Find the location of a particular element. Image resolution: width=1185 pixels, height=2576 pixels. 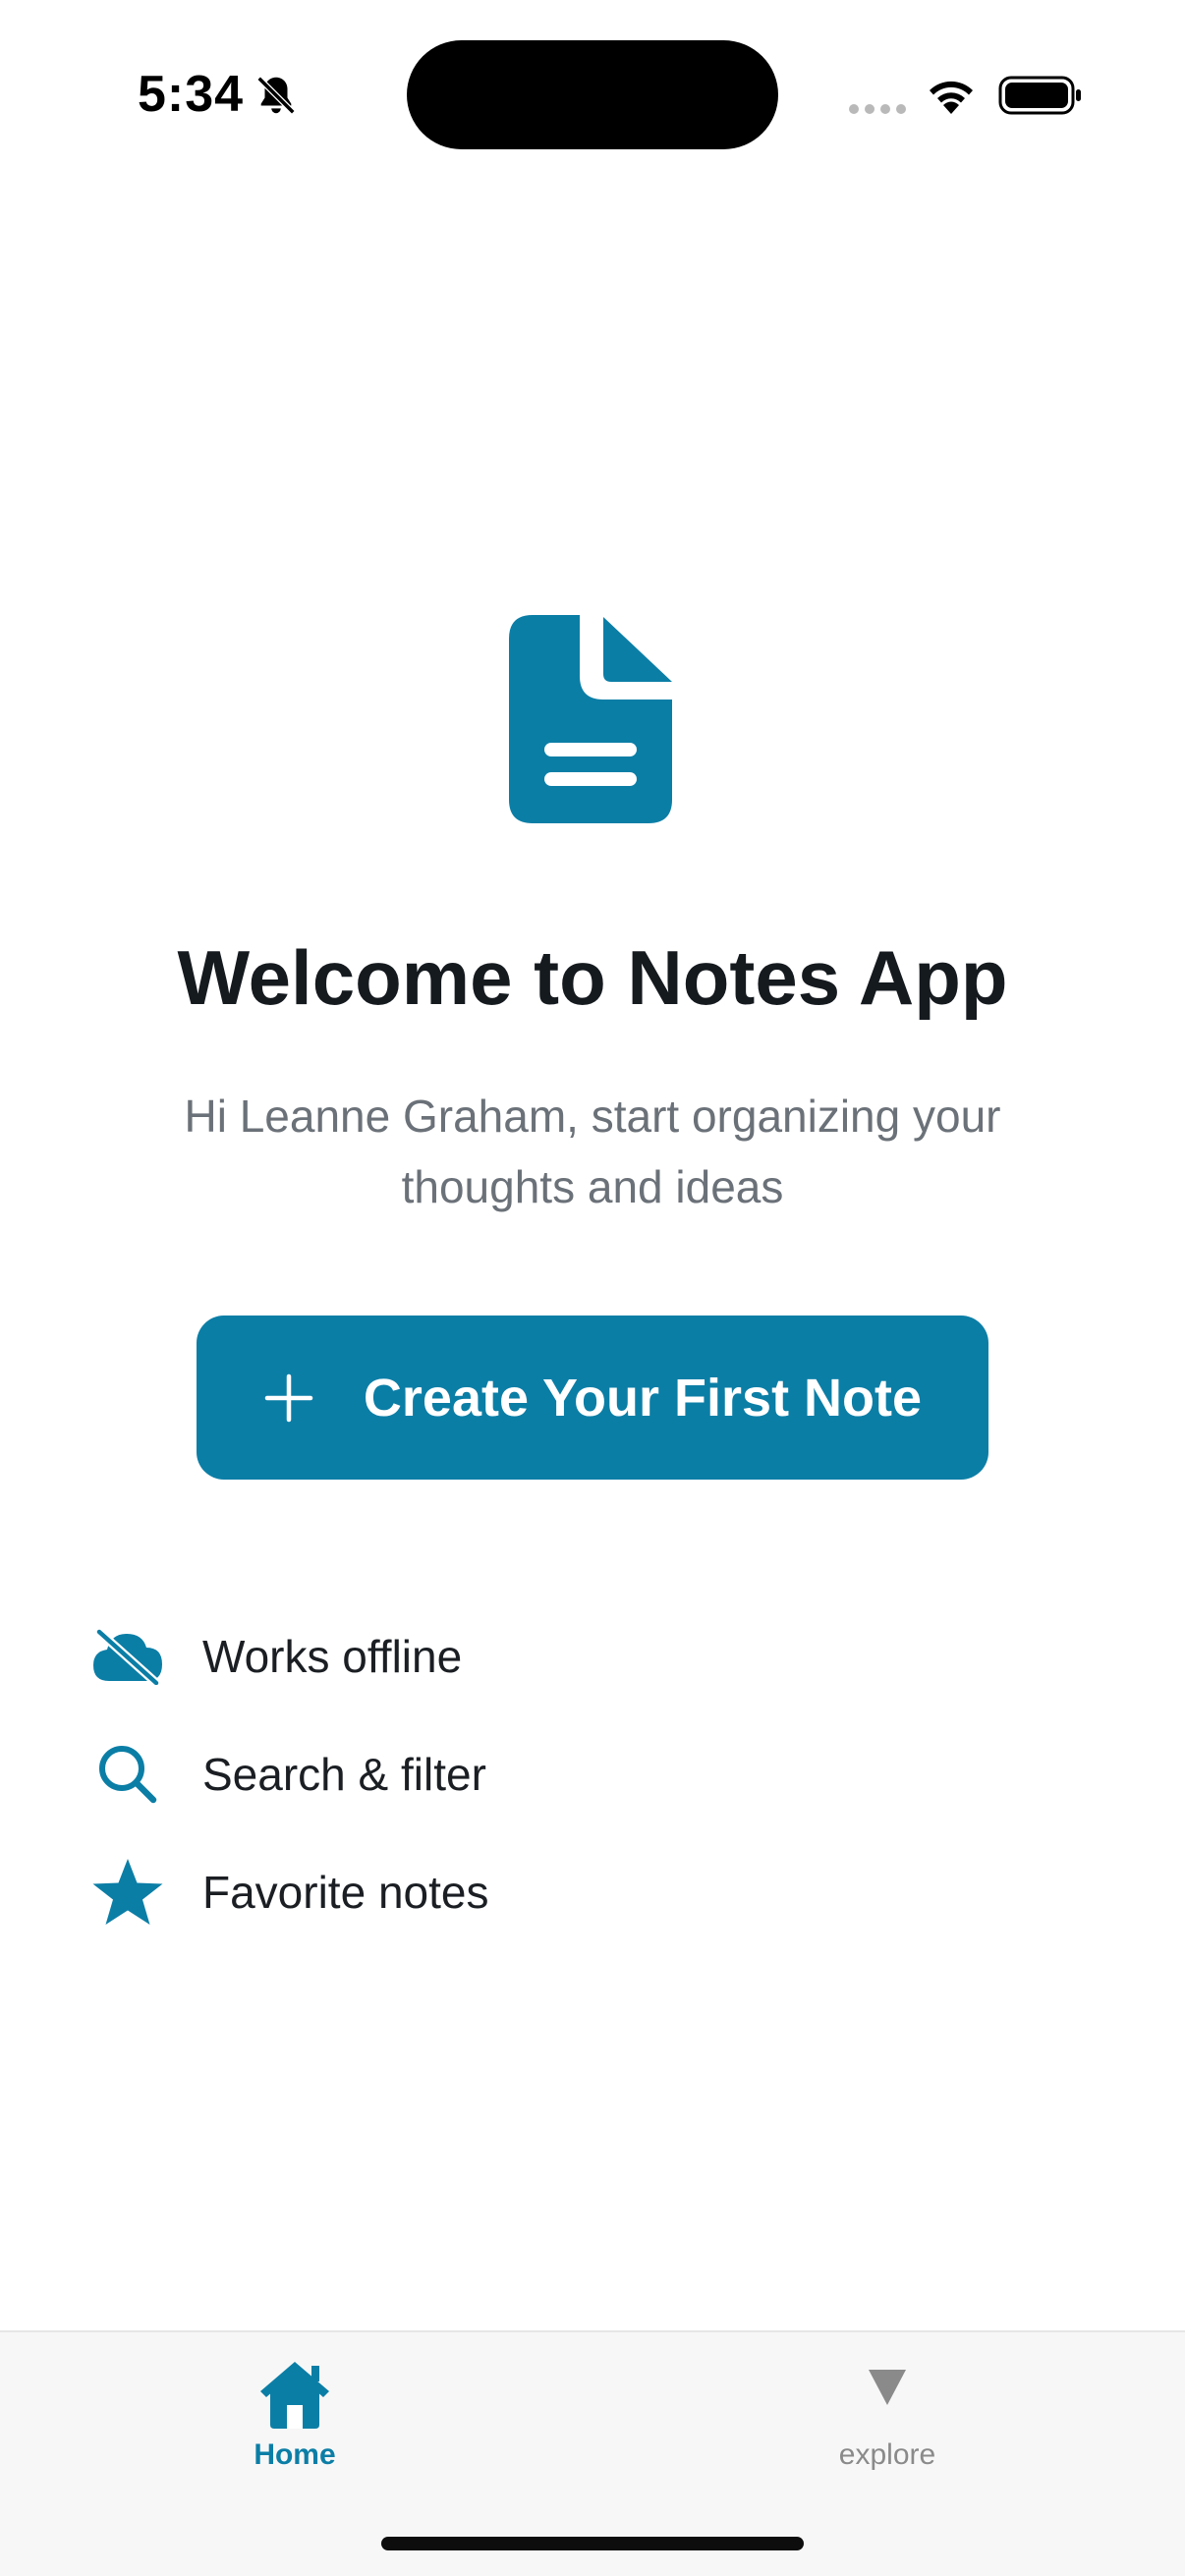

bell-slash-icon is located at coordinates (276, 95).